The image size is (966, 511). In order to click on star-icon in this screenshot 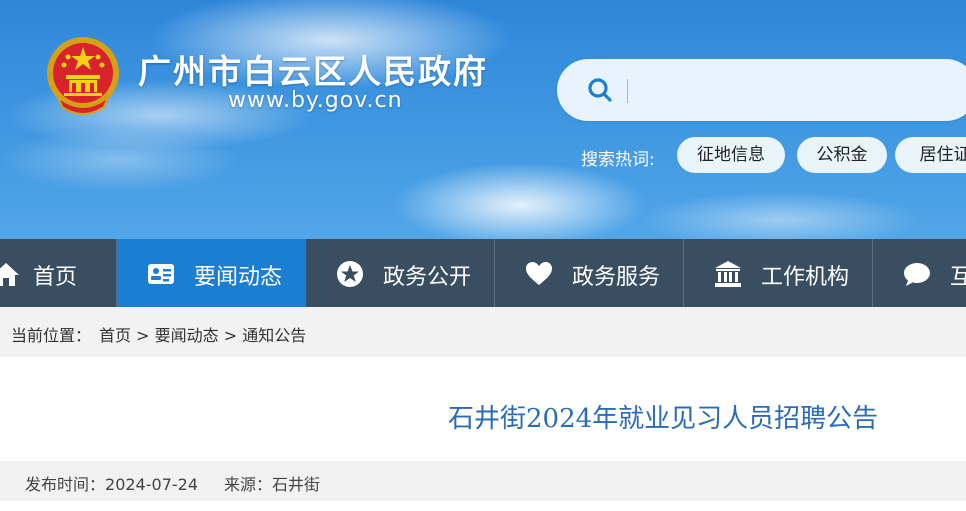, I will do `click(350, 274)`.